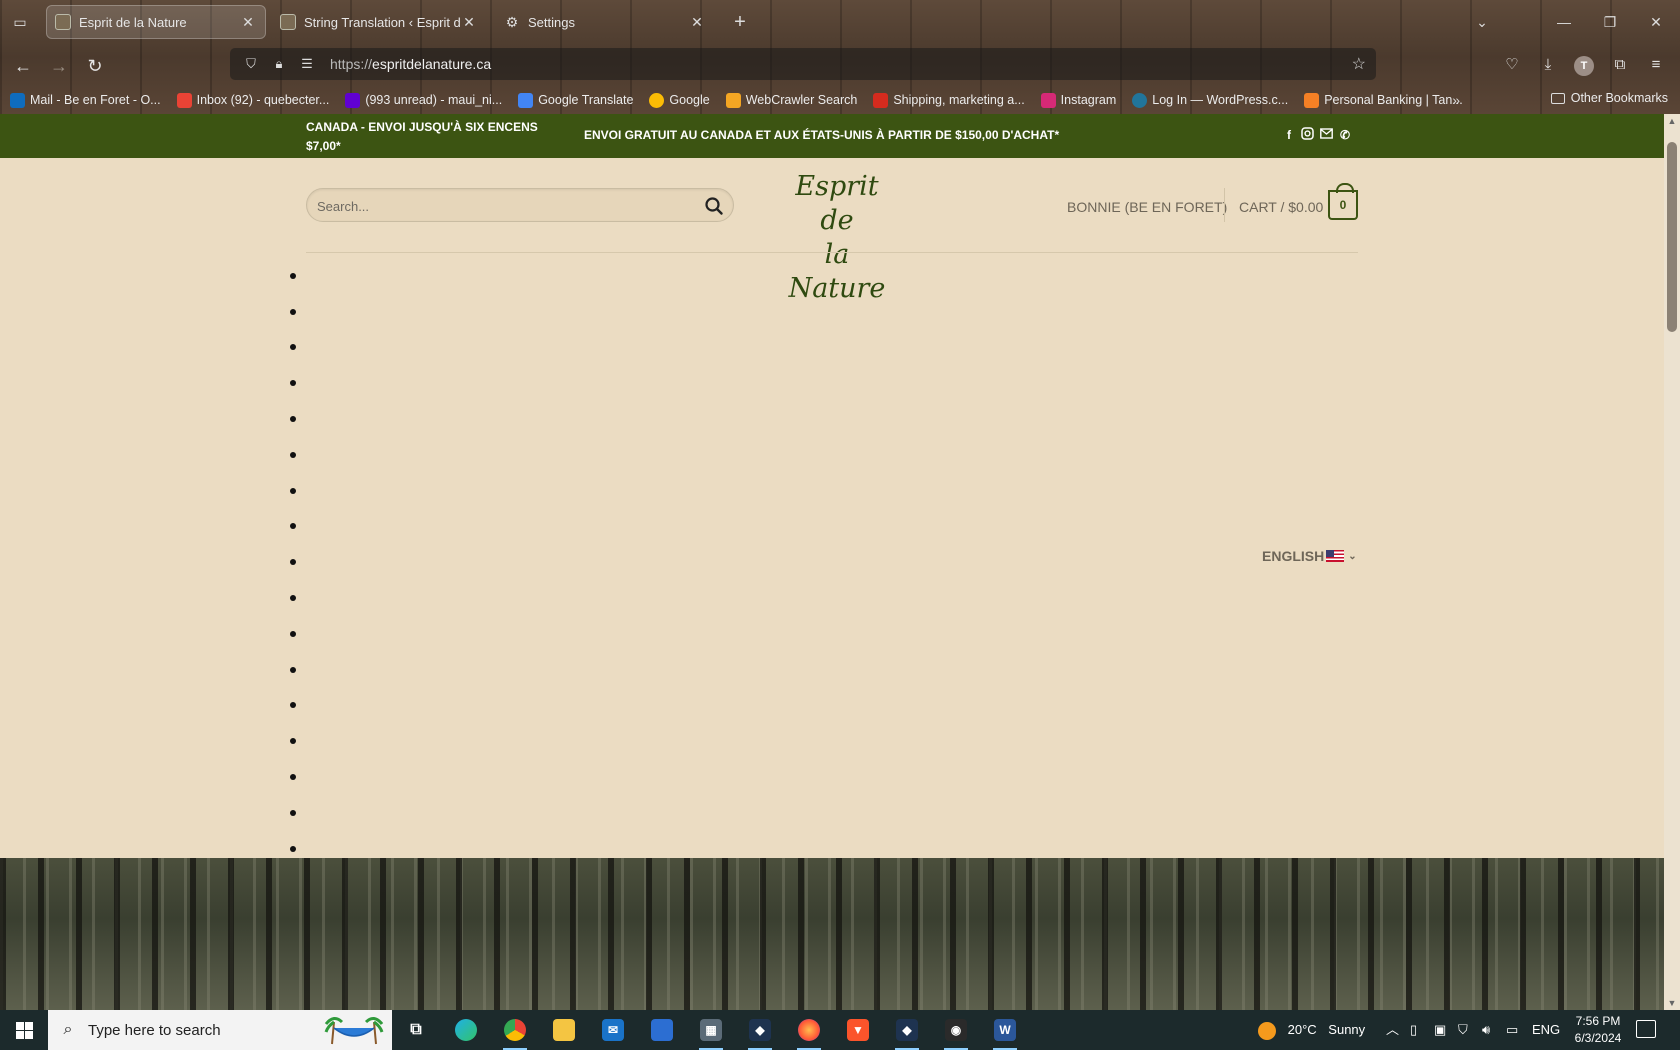 The height and width of the screenshot is (1050, 1680). What do you see at coordinates (1224, 205) in the screenshot?
I see `header-divider` at bounding box center [1224, 205].